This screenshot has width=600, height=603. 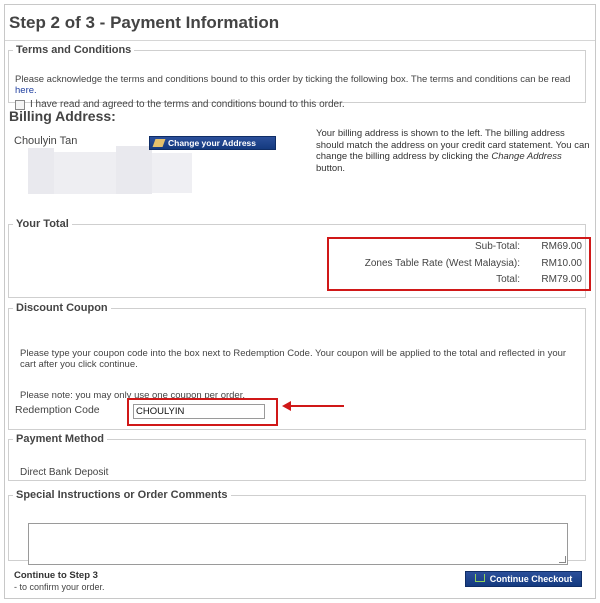 I want to click on comments-textarea, so click(x=298, y=544).